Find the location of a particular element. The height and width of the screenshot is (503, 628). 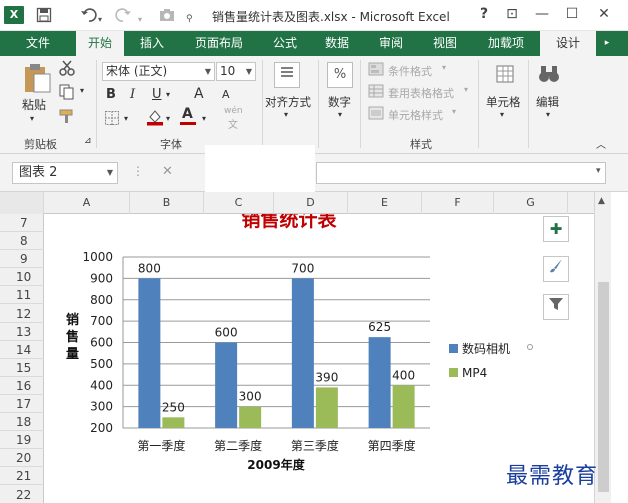

tab-formulas: 公式 is located at coordinates (285, 43).